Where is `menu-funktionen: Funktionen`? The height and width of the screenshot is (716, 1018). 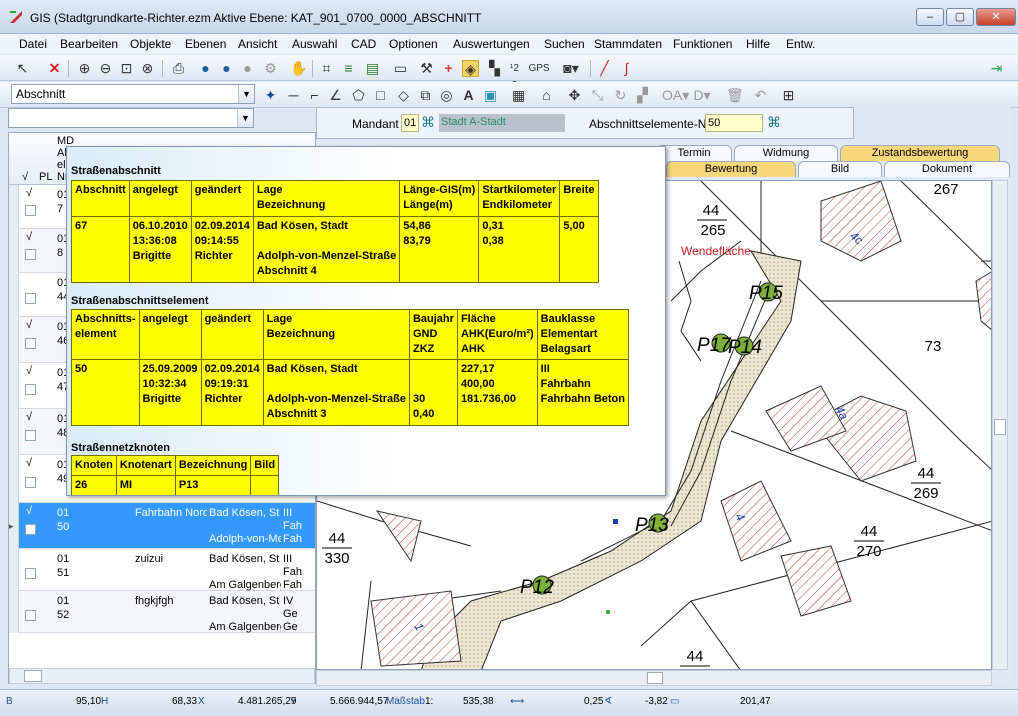 menu-funktionen: Funktionen is located at coordinates (702, 44).